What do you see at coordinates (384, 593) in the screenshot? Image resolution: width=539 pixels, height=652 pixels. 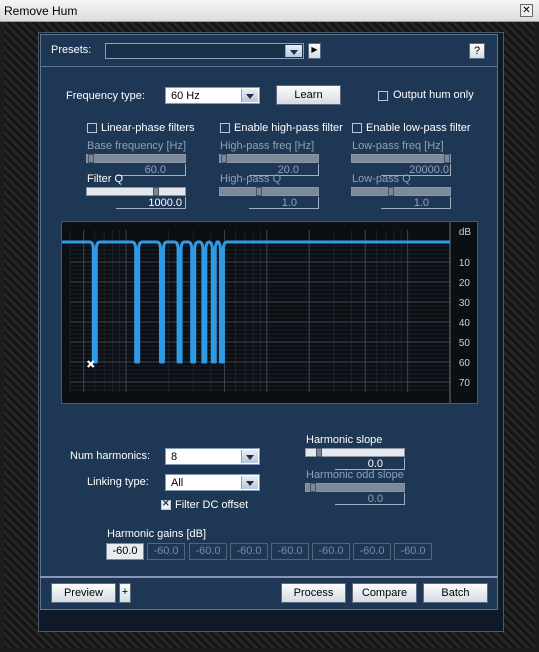 I see `compare-button: Compare` at bounding box center [384, 593].